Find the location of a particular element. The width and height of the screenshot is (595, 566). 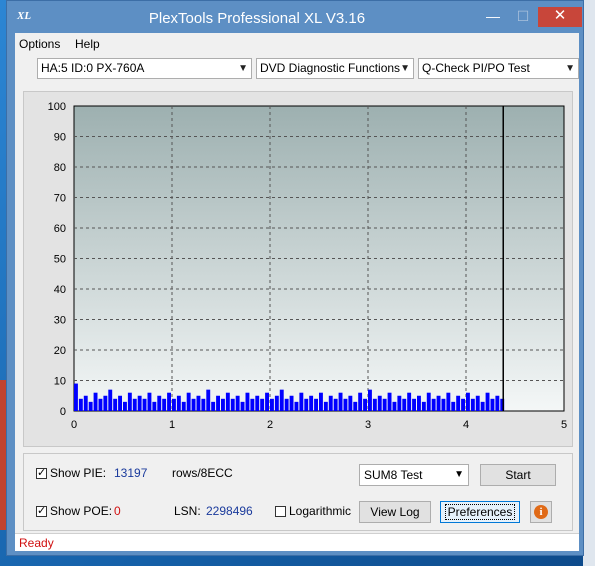

y-tick-label: 100 is located at coordinates (57, 107).